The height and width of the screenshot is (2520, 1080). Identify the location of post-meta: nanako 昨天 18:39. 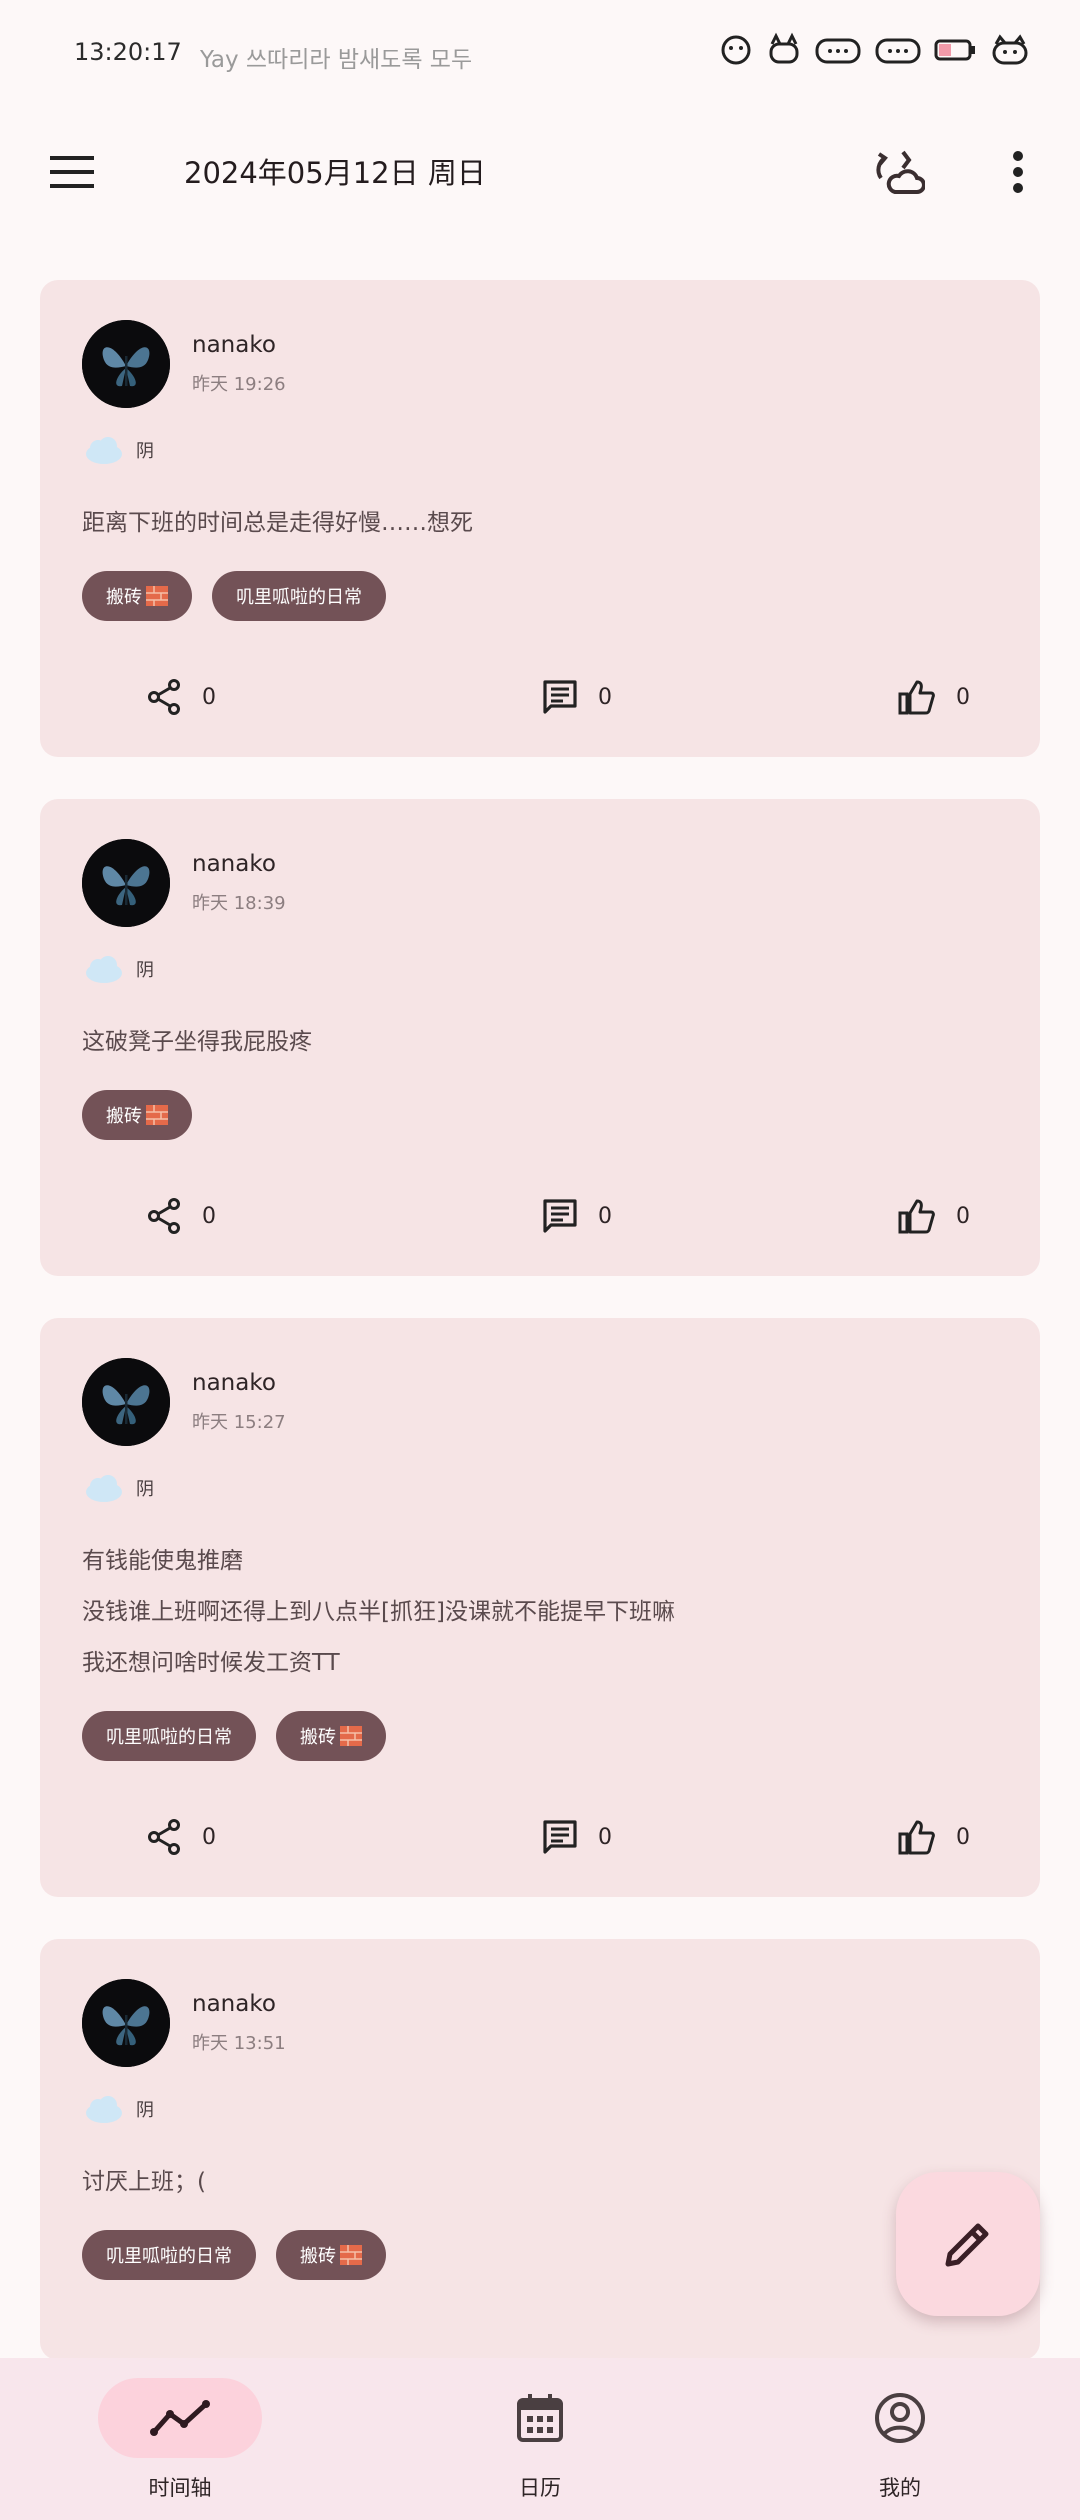
(239, 883).